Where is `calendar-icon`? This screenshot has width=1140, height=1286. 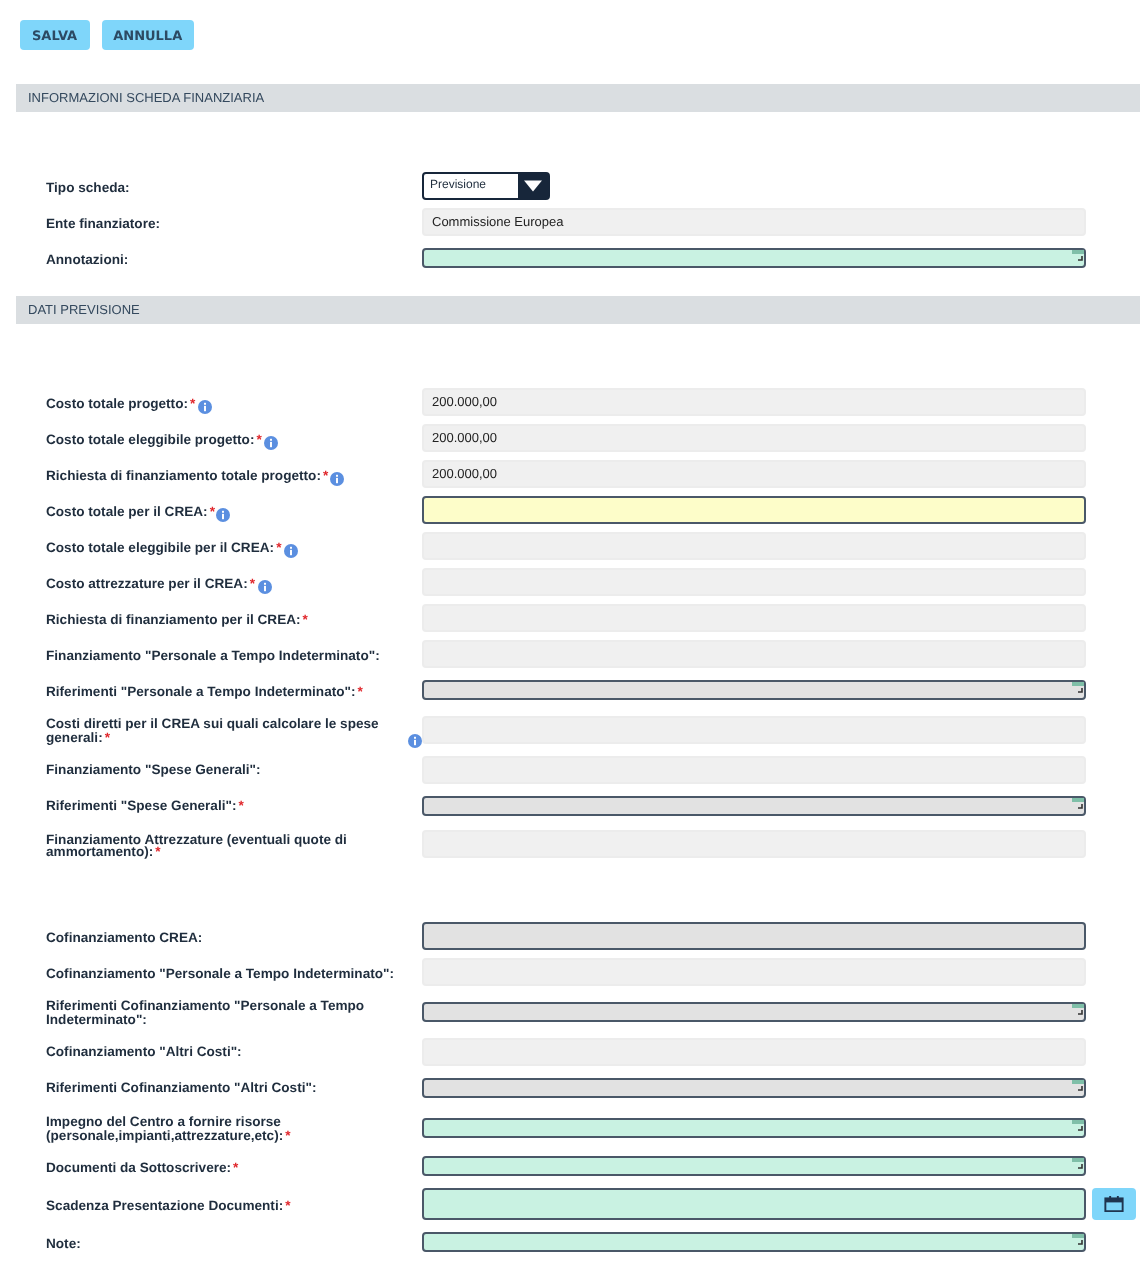
calendar-icon is located at coordinates (1114, 1204).